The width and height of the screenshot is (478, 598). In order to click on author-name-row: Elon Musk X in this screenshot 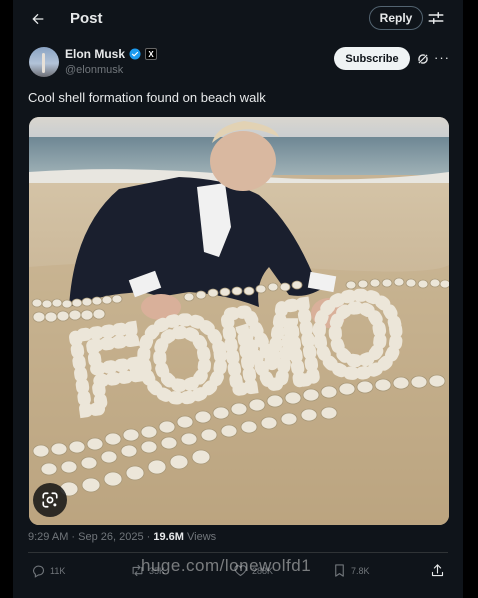, I will do `click(111, 54)`.